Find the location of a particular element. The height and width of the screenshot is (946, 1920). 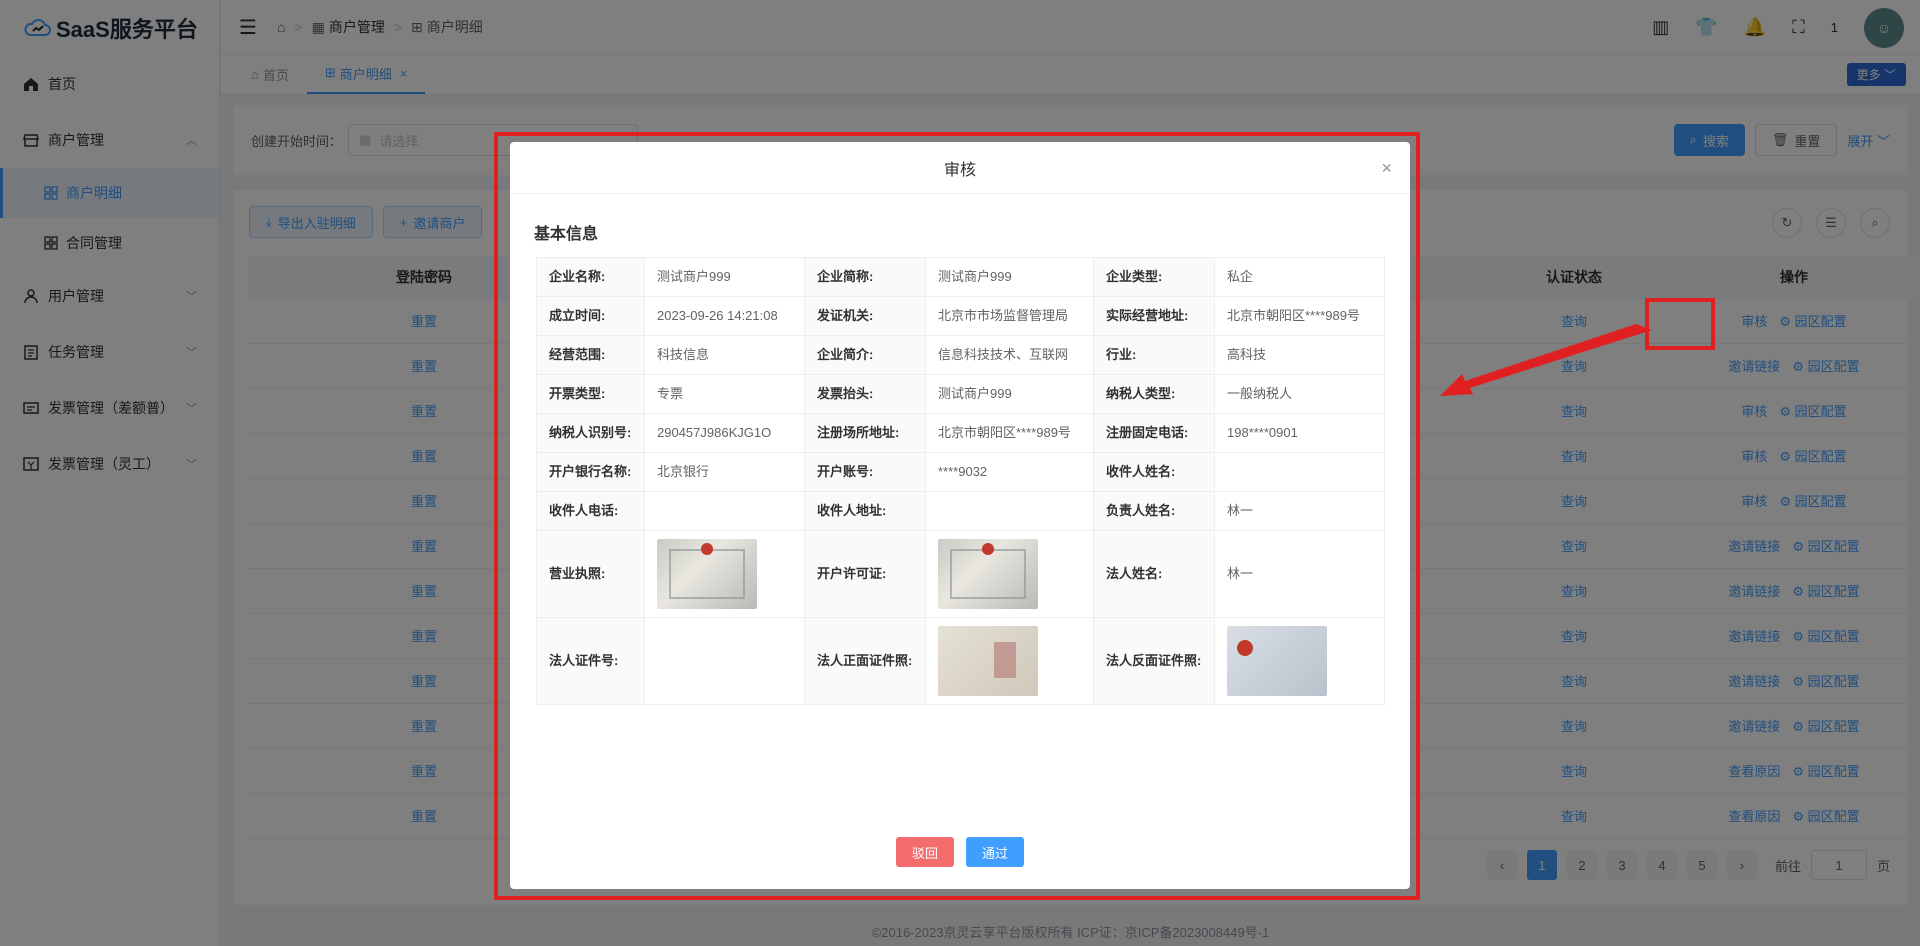

info-row: 企业名称: 测试商户999 企业简称: 测试商户999 企业类型: 私企 is located at coordinates (960, 277).